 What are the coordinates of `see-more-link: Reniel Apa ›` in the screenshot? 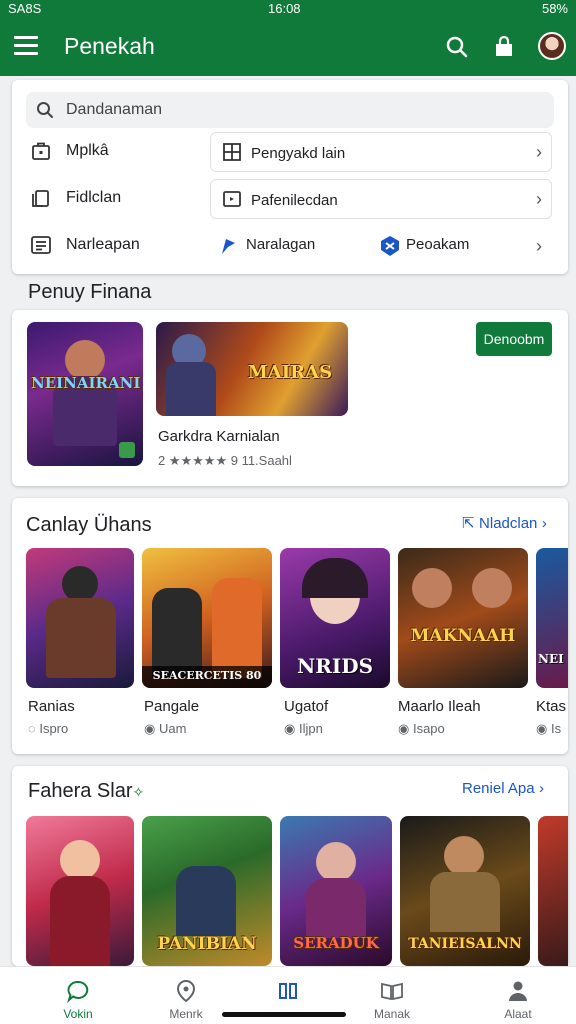 It's located at (503, 789).